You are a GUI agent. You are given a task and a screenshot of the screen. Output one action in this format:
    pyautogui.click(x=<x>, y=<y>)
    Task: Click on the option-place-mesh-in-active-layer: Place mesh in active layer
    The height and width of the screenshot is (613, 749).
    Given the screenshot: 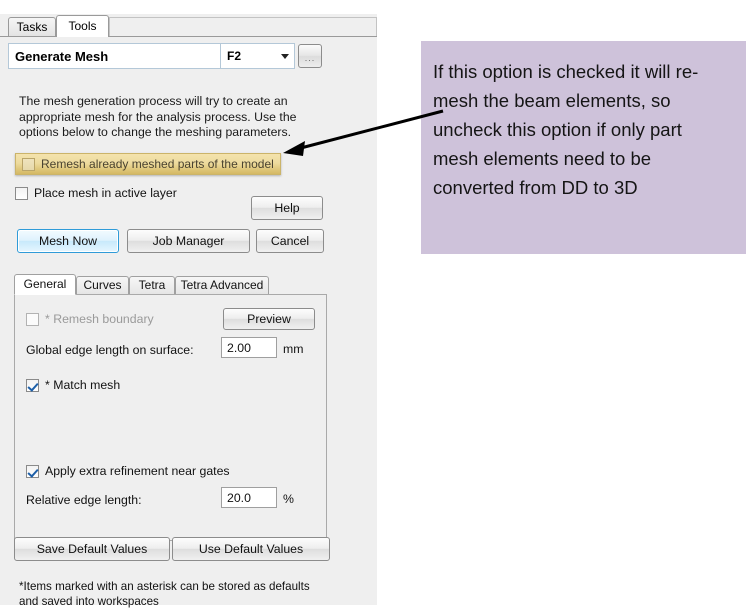 What is the action you would take?
    pyautogui.click(x=96, y=193)
    